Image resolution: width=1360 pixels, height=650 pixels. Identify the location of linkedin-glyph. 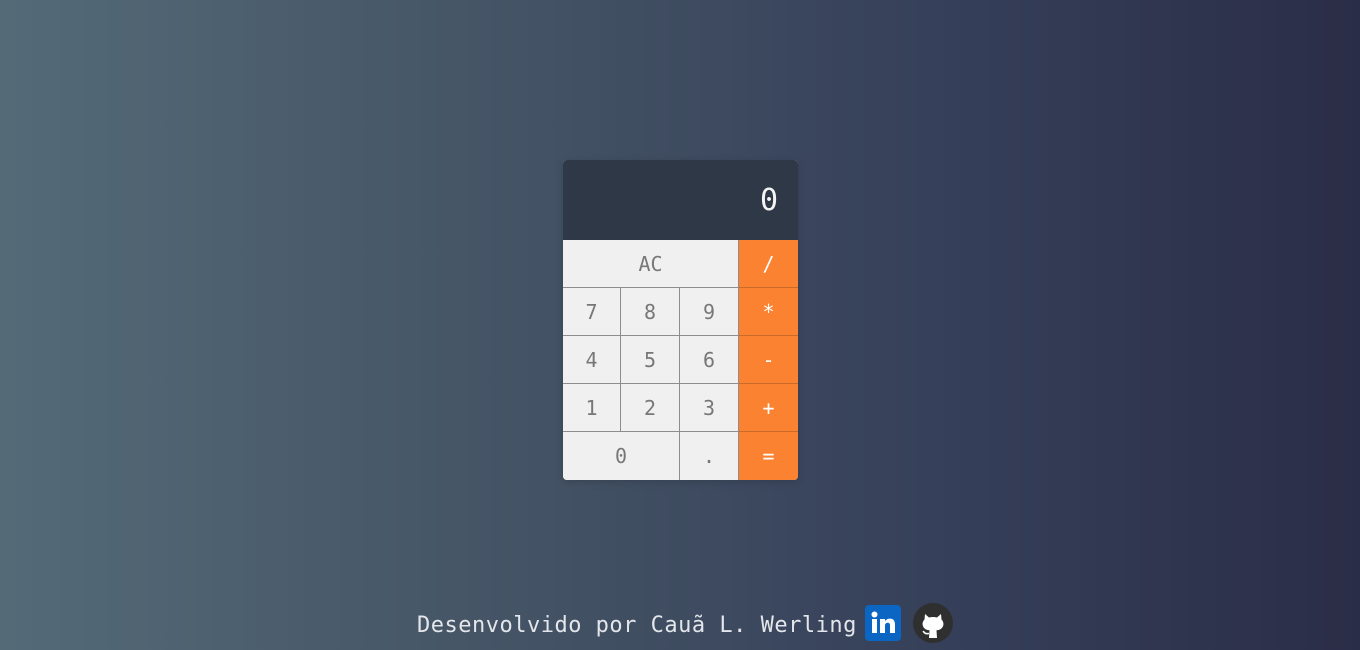
(883, 622).